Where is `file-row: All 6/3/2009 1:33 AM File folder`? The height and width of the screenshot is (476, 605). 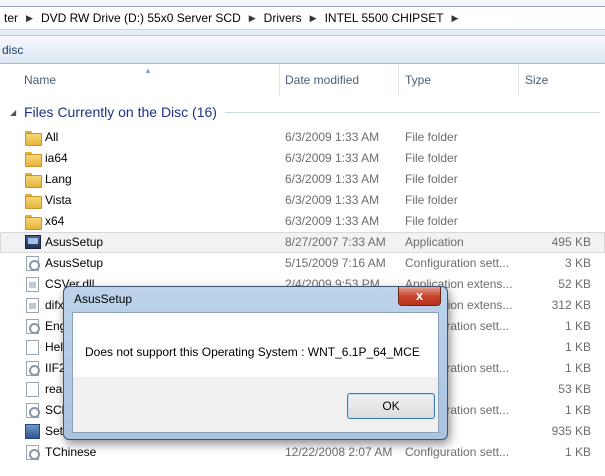 file-row: All 6/3/2009 1:33 AM File folder is located at coordinates (302, 137).